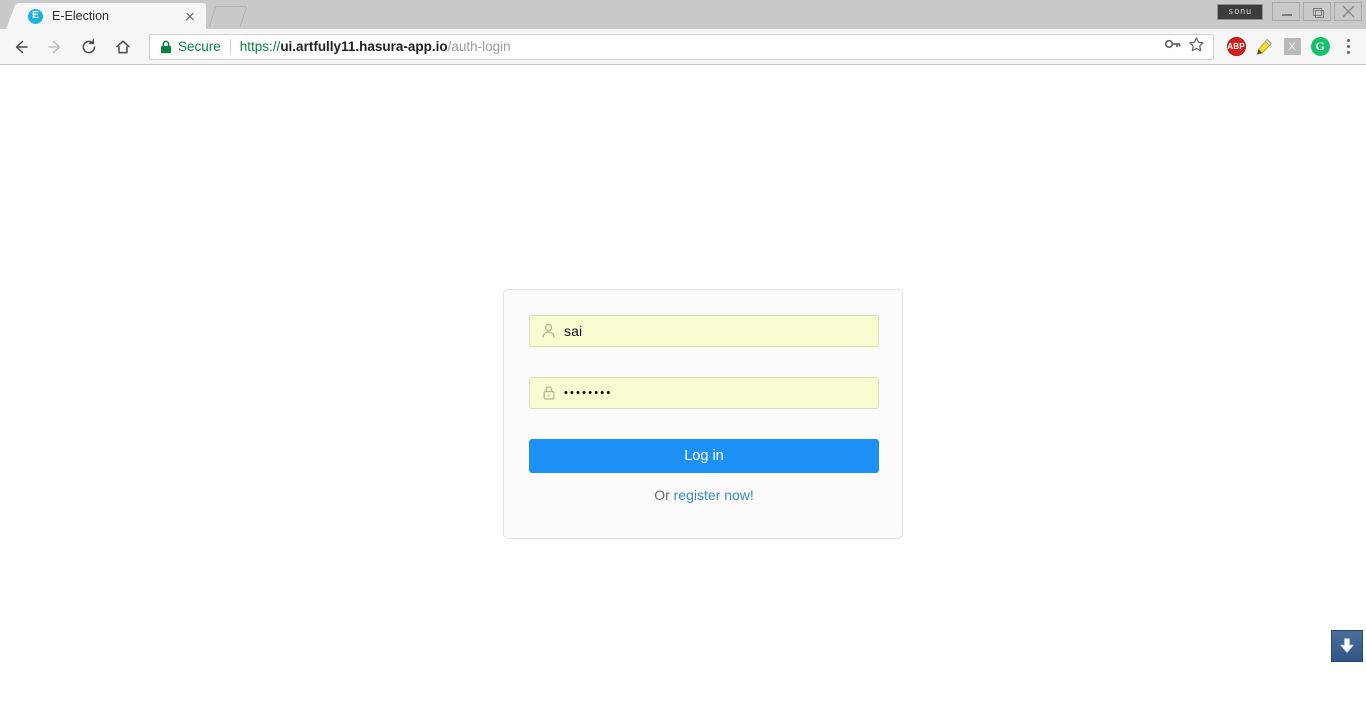  I want to click on url-host: ui.artfully11.hasura-app.io, so click(364, 46).